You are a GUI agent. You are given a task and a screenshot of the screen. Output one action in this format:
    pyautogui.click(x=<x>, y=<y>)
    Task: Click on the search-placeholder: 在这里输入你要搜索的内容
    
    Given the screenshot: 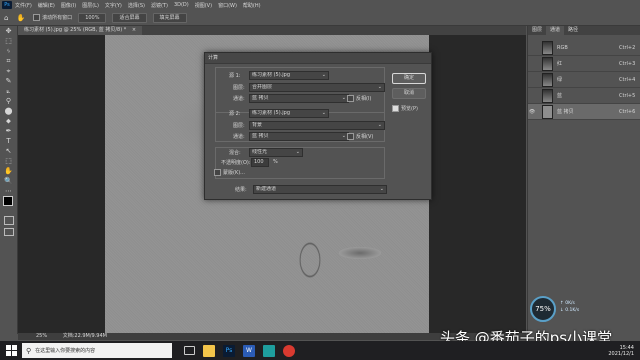 What is the action you would take?
    pyautogui.click(x=65, y=351)
    